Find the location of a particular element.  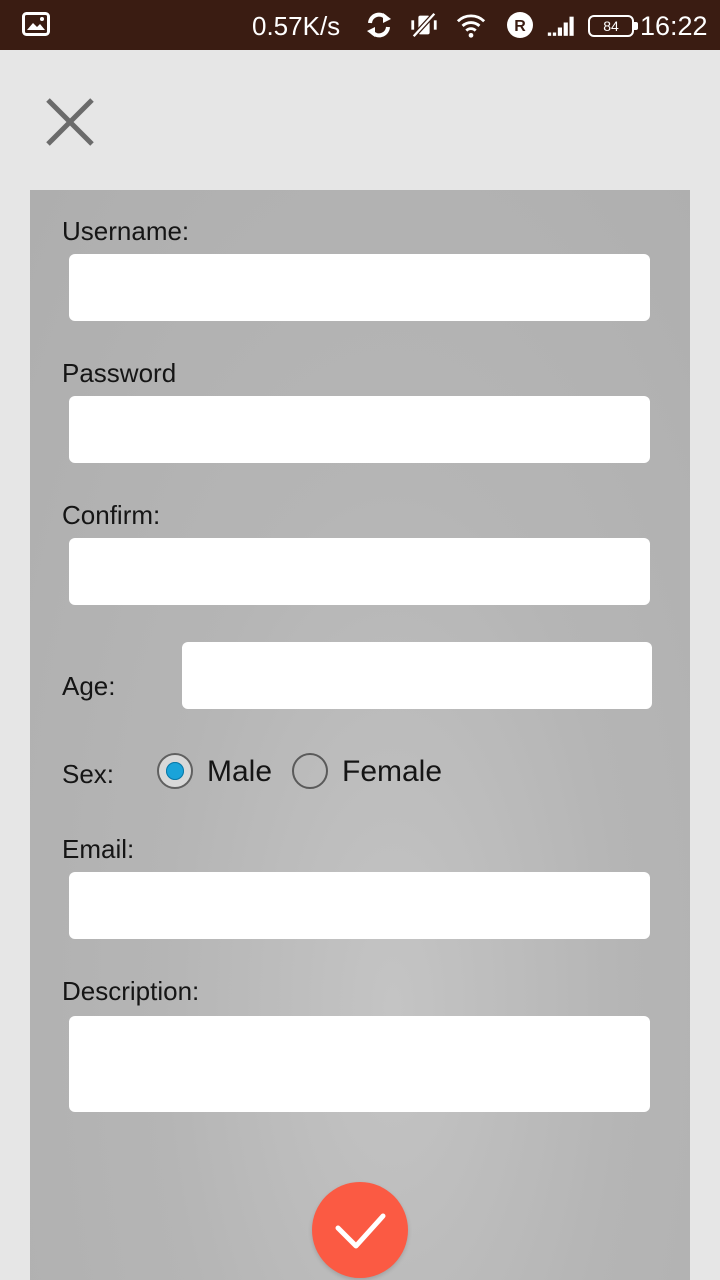

password-label: Password is located at coordinates (119, 373).